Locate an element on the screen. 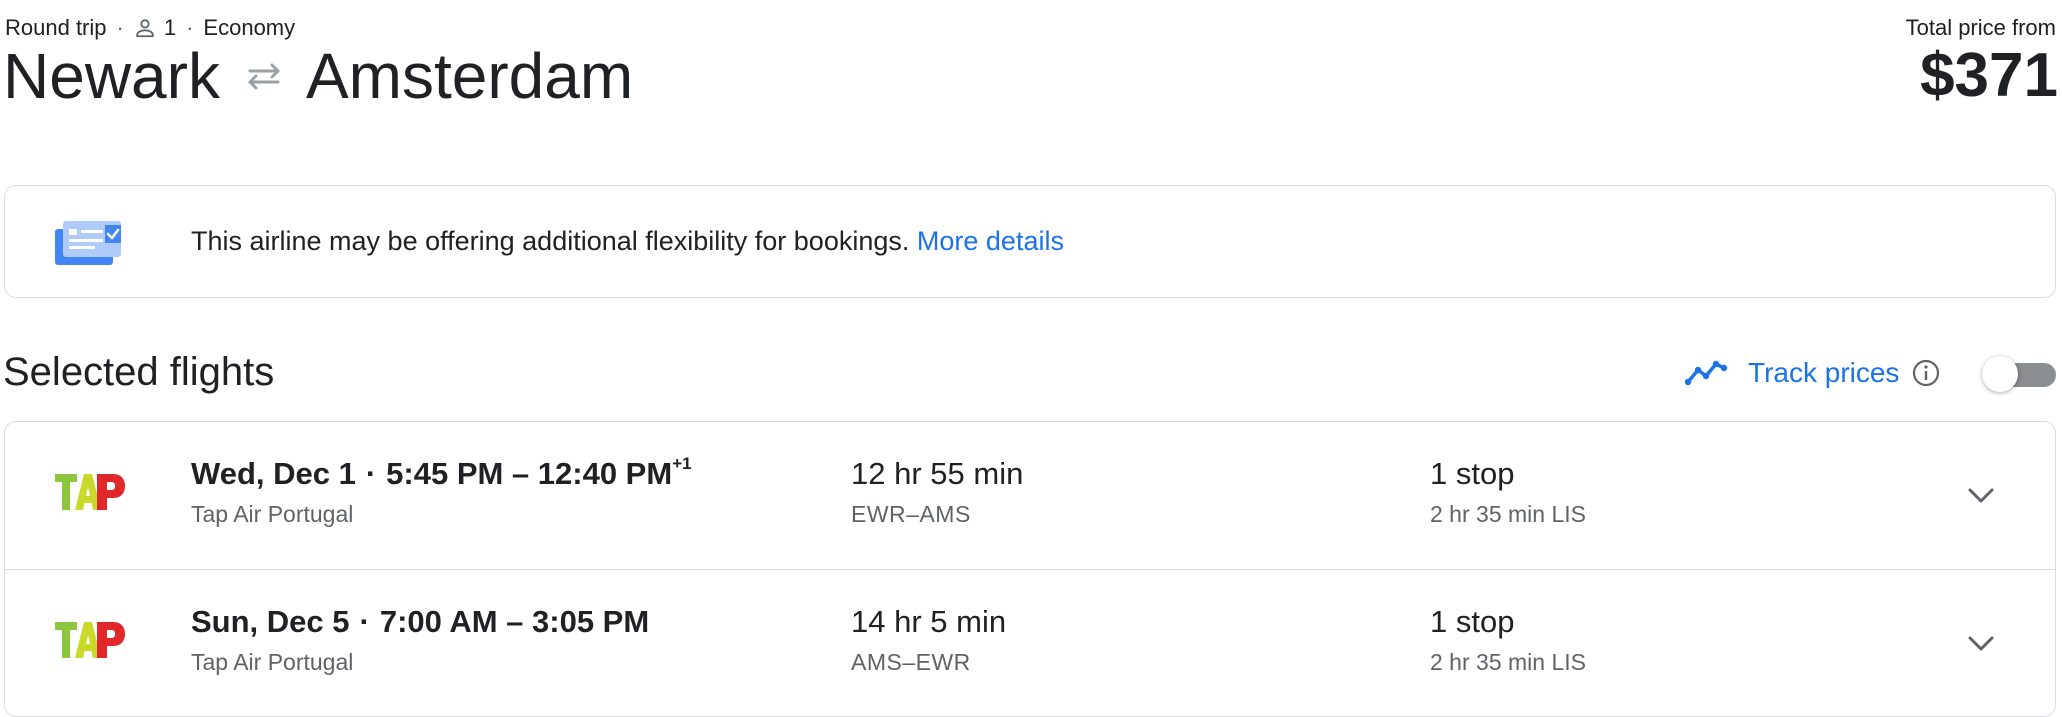  flight-duration: 12 hr 55 min is located at coordinates (937, 473).